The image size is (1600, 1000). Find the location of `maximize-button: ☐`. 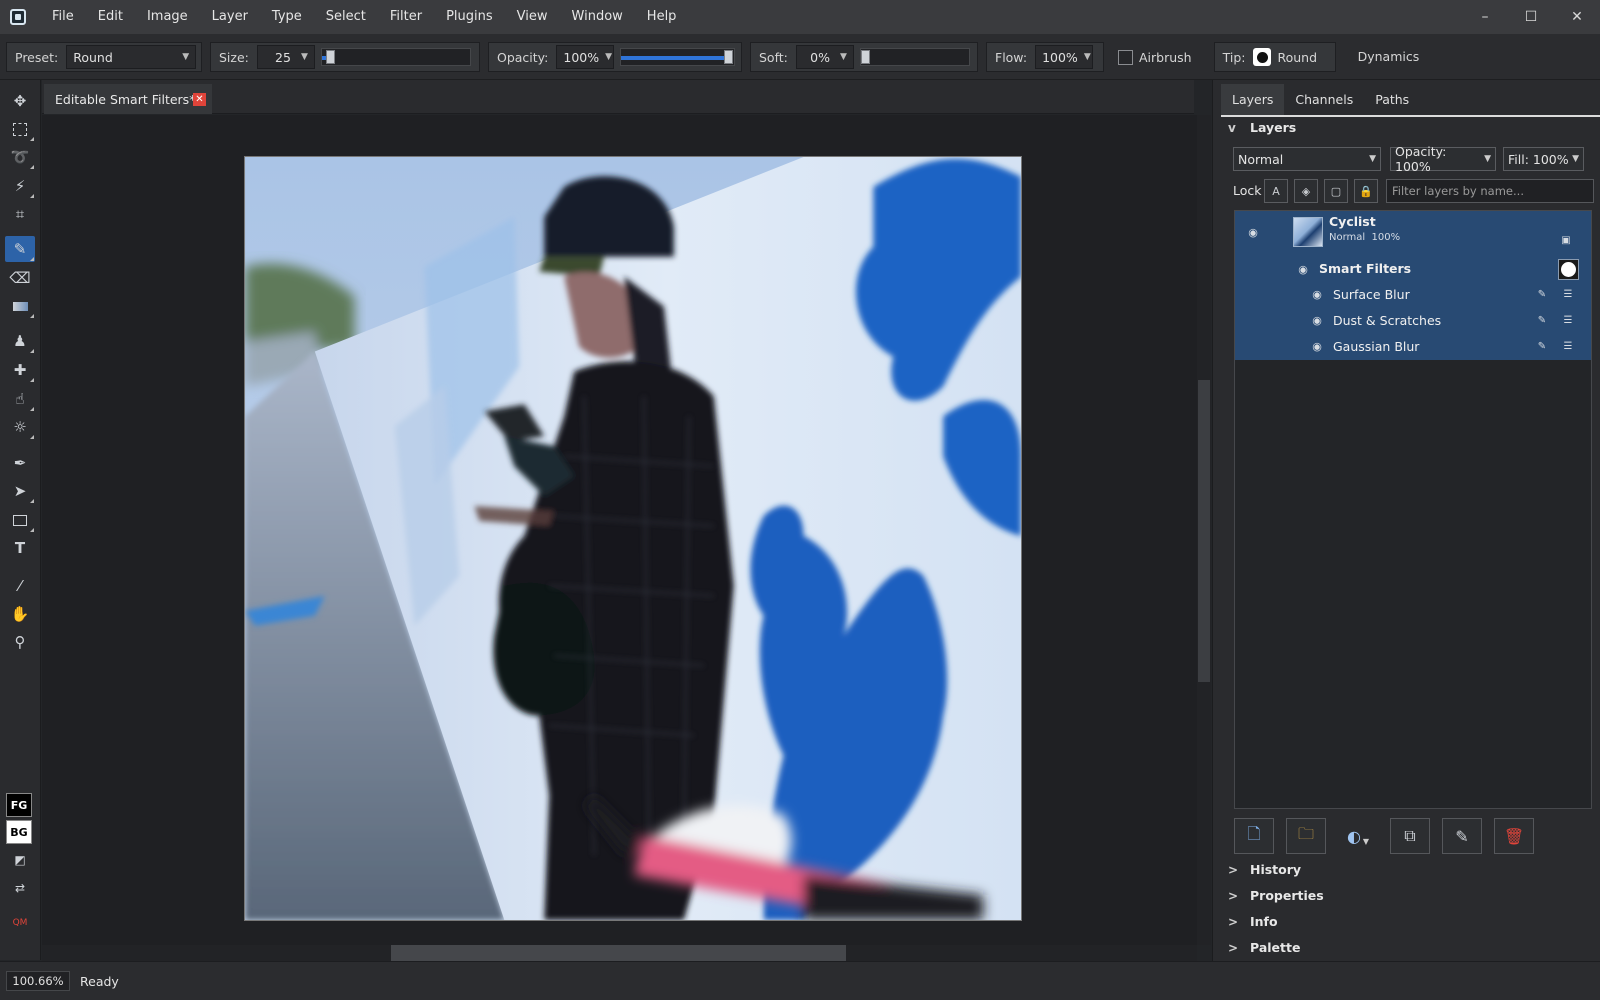

maximize-button: ☐ is located at coordinates (1531, 17).